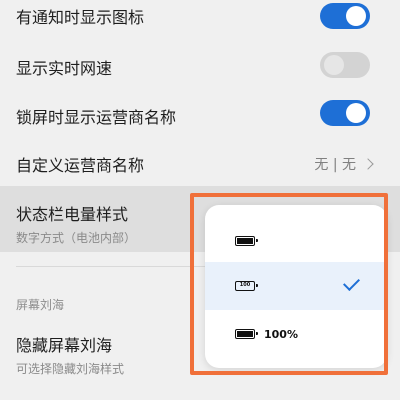  I want to click on notify-icon-toggle, so click(345, 16).